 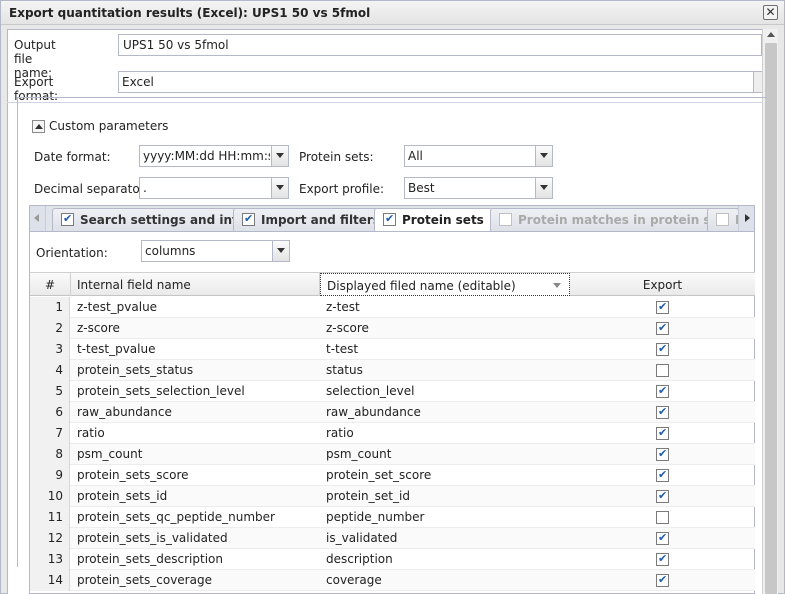 I want to click on displayed-field-name: t-test, so click(x=445, y=349).